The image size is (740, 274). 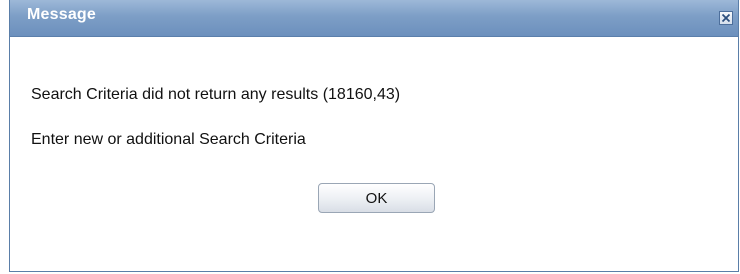 I want to click on ok-button: OK, so click(x=376, y=198).